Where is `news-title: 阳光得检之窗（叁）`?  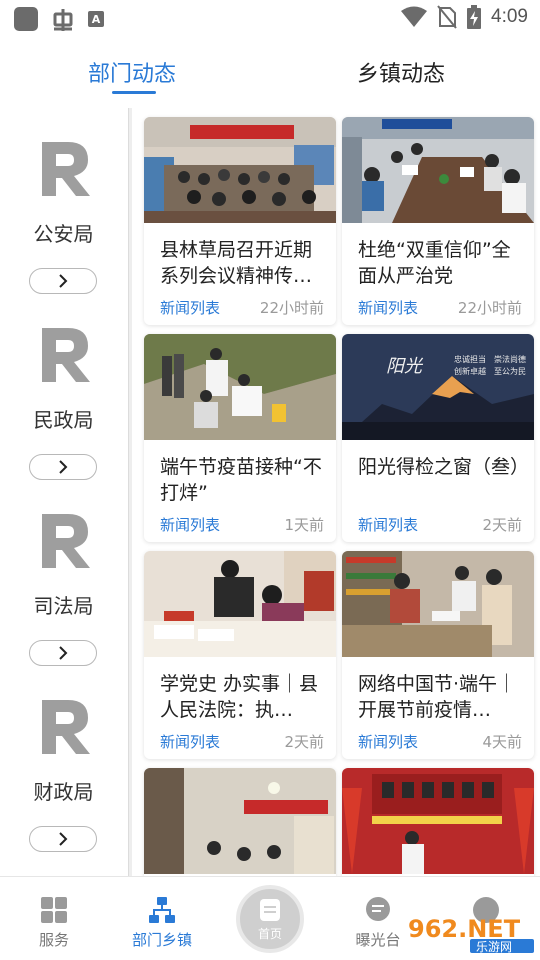
news-title: 阳光得检之窗（叁） is located at coordinates (440, 467).